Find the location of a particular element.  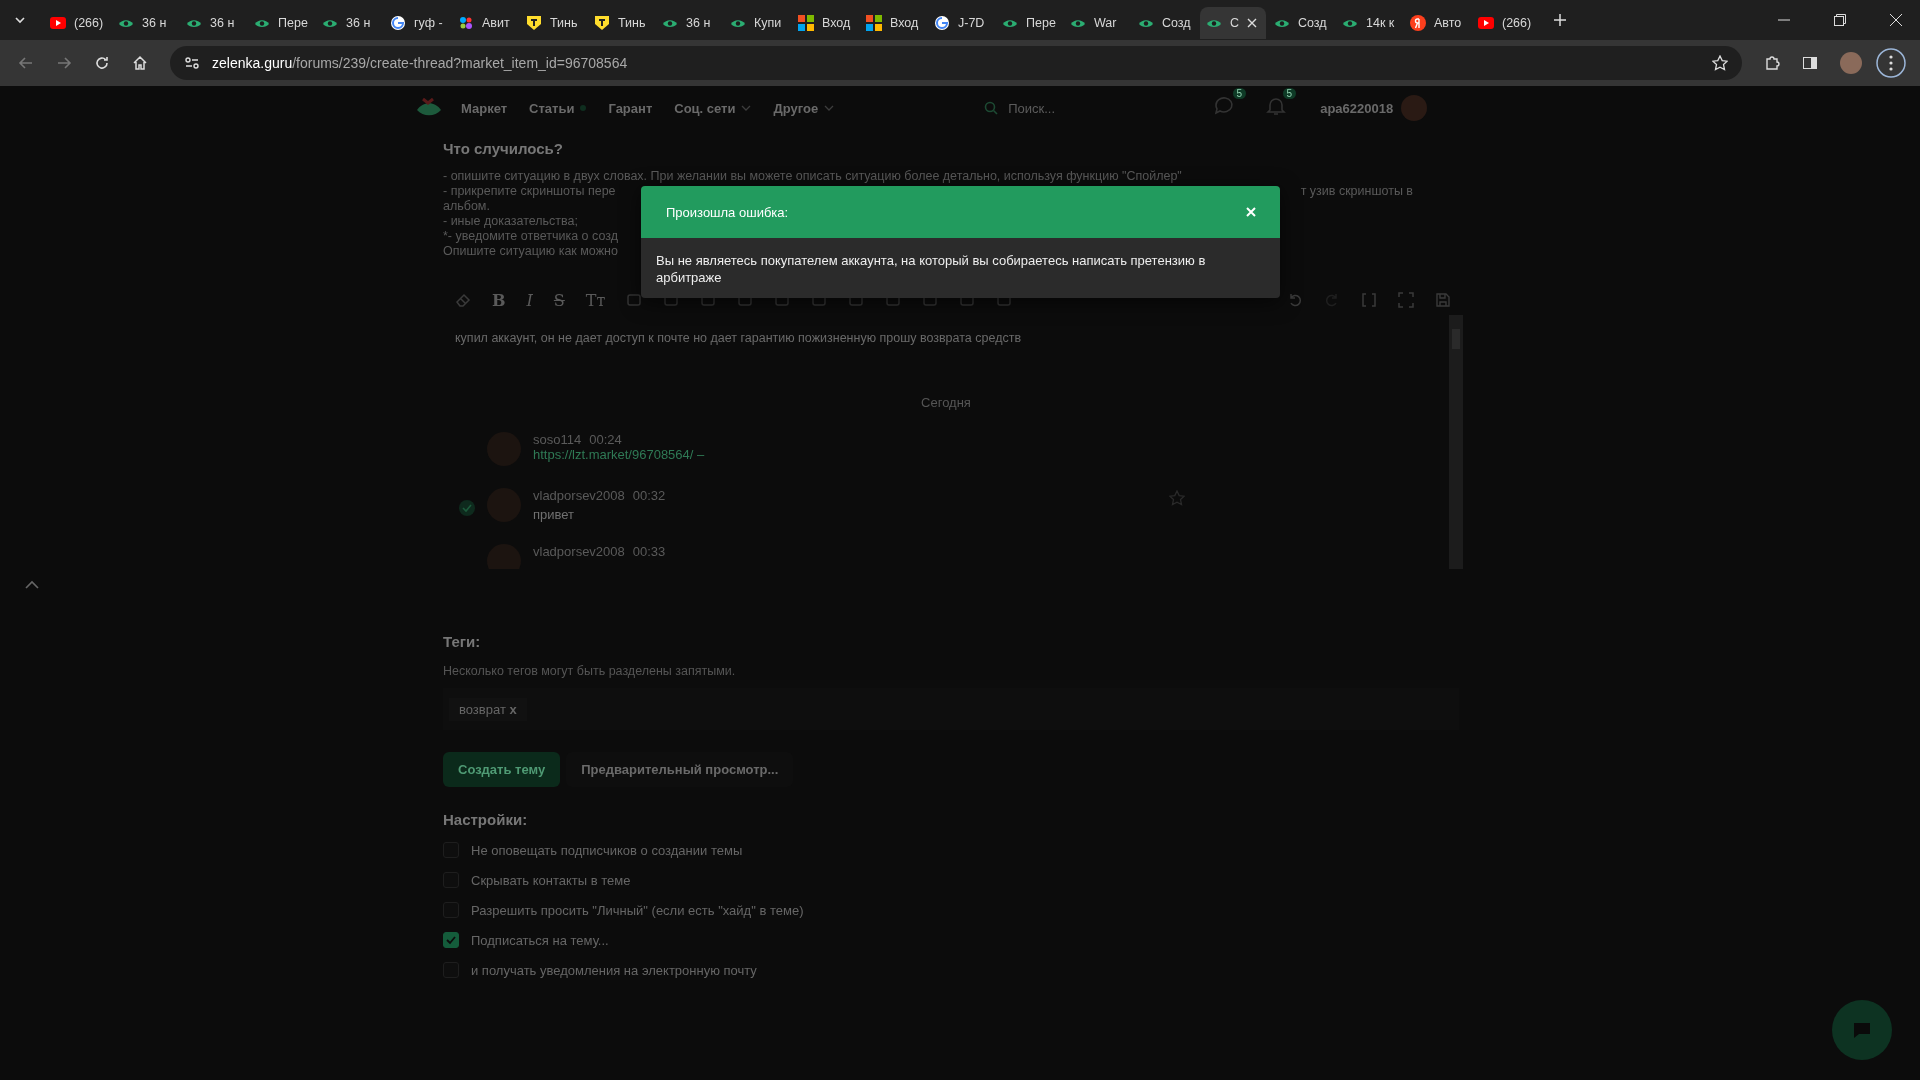

site-settings-icon is located at coordinates (192, 63).